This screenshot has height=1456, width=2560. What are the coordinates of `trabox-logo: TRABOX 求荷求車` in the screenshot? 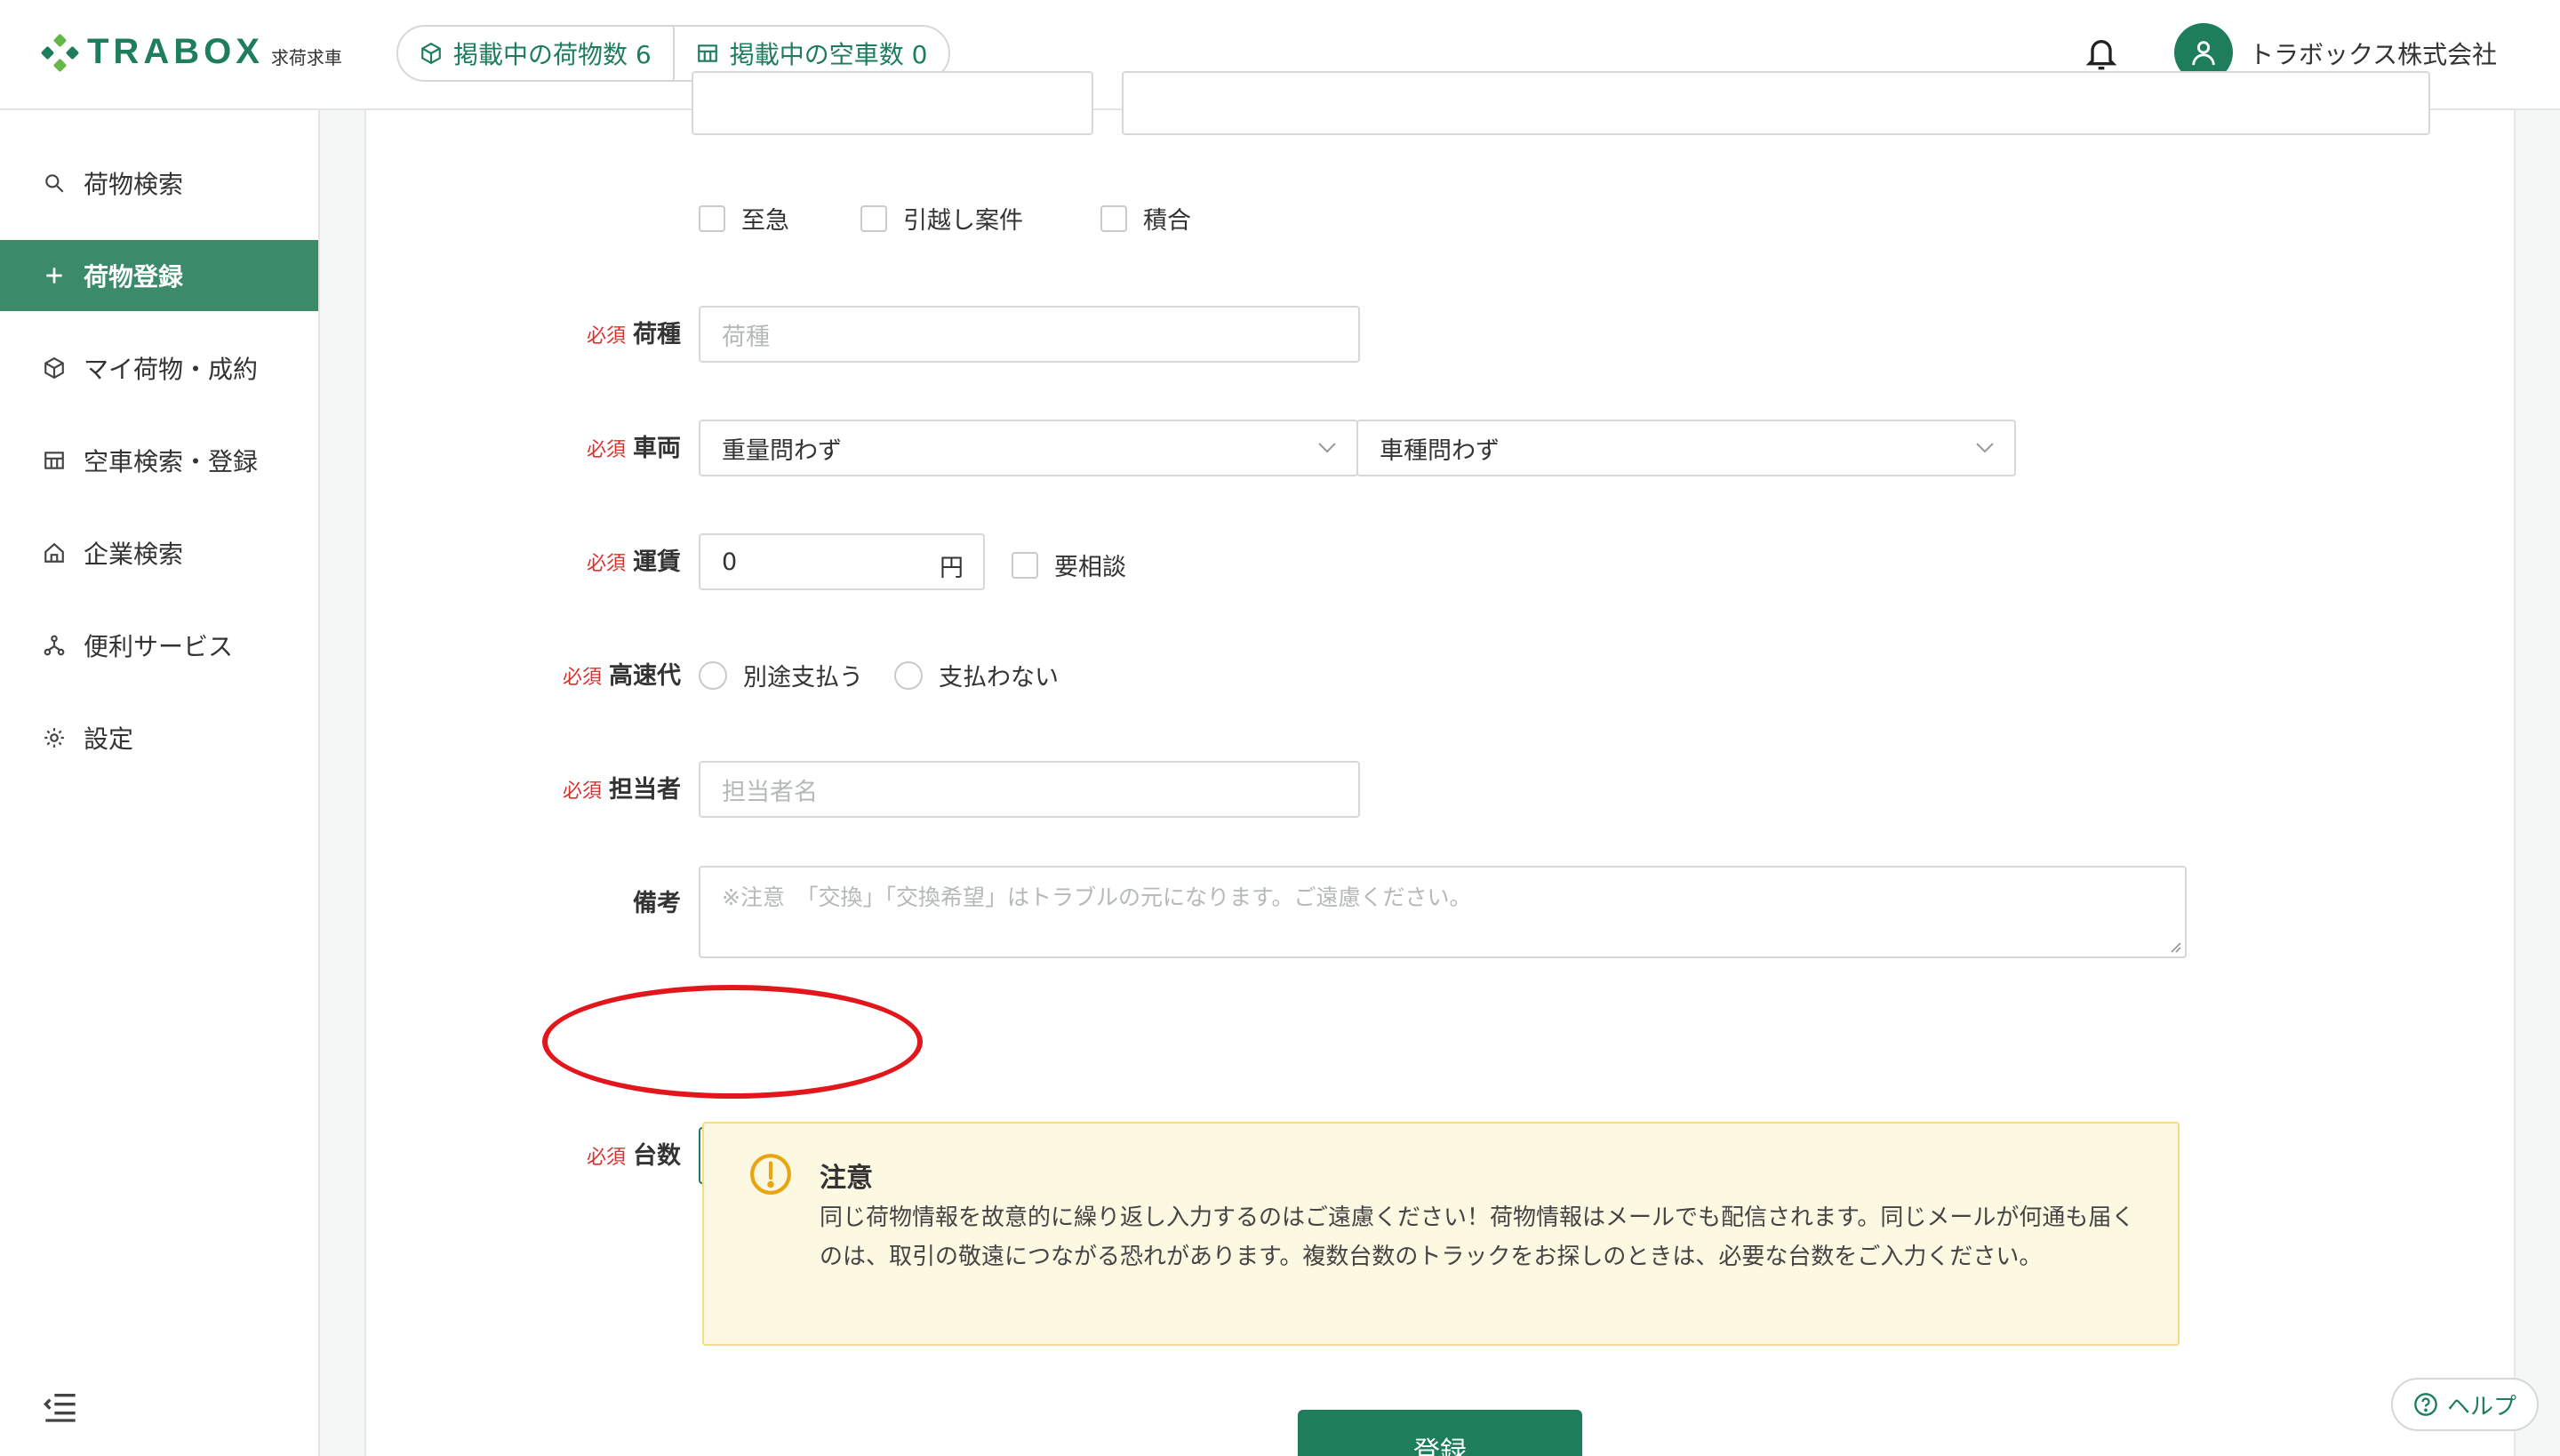 It's located at (191, 52).